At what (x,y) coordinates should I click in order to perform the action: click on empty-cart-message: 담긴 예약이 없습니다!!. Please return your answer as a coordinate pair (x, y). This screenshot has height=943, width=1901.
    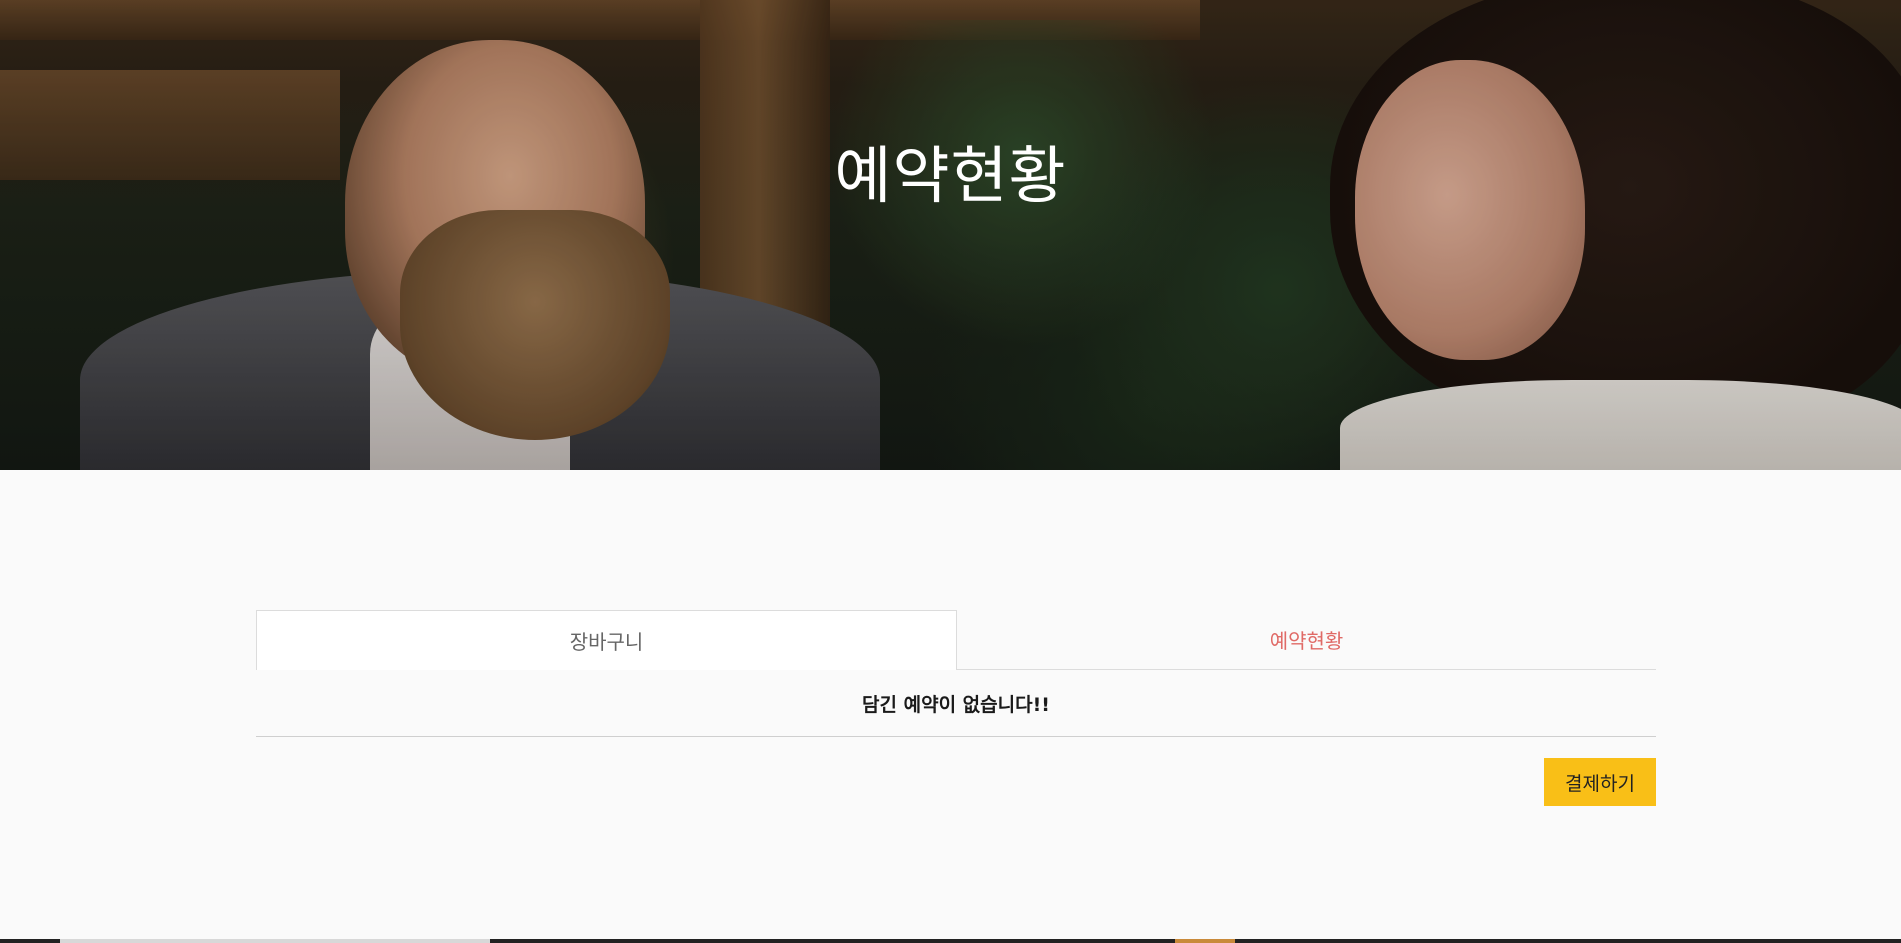
    Looking at the image, I should click on (956, 703).